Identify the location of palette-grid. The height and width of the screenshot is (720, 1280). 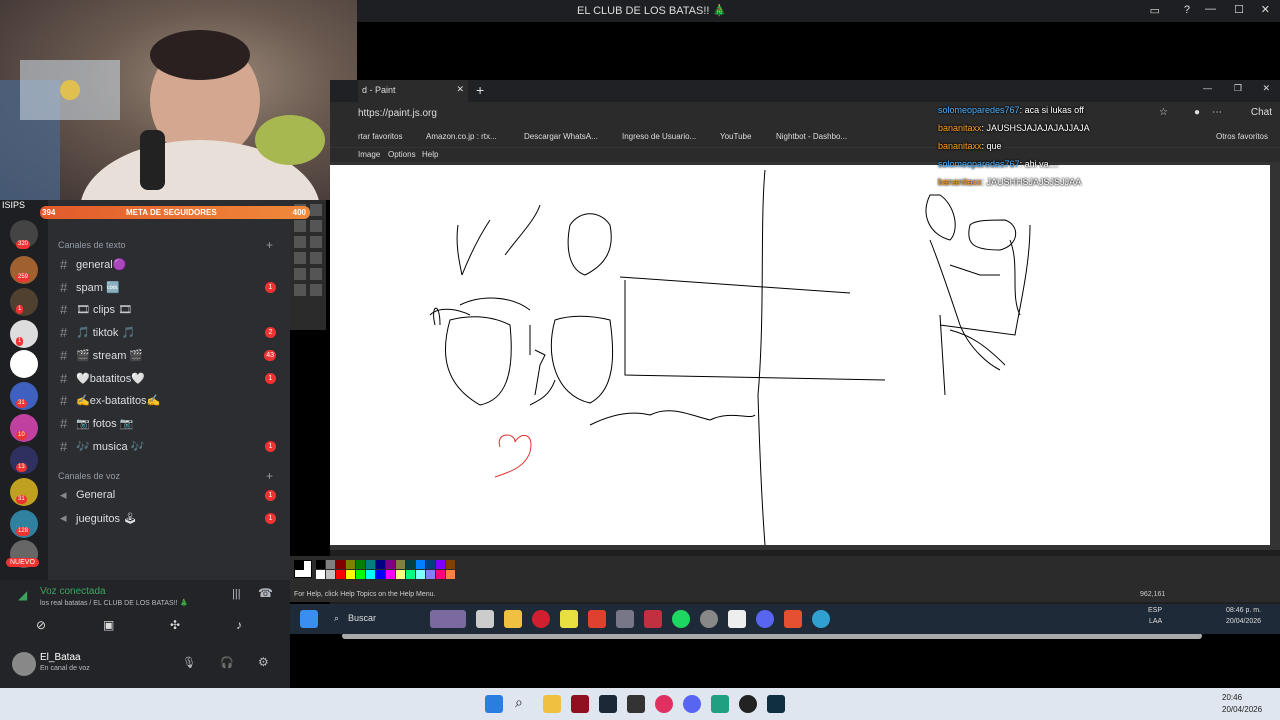
(385, 569).